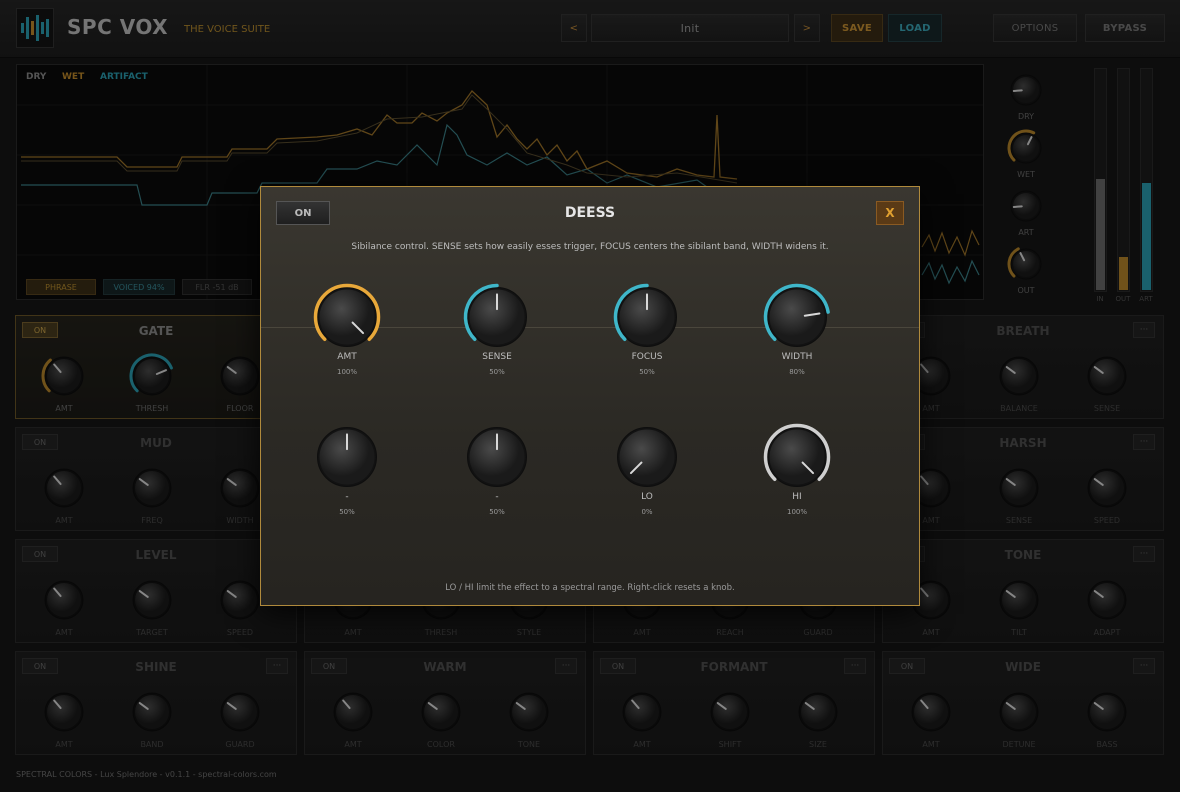 The width and height of the screenshot is (1180, 792). Describe the element at coordinates (647, 357) in the screenshot. I see `deess-knob-label: FOCUS` at that location.